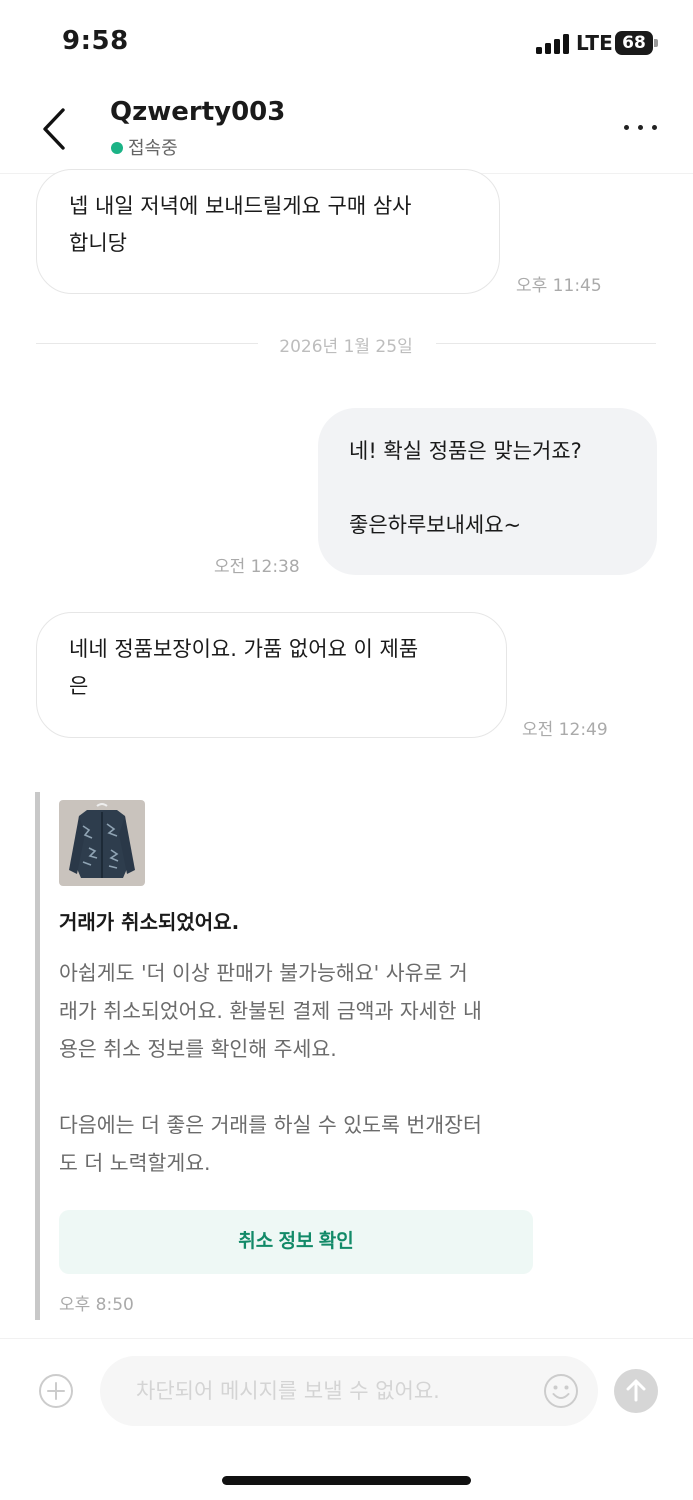  What do you see at coordinates (96, 1305) in the screenshot?
I see `message-time: 오후 8:50` at bounding box center [96, 1305].